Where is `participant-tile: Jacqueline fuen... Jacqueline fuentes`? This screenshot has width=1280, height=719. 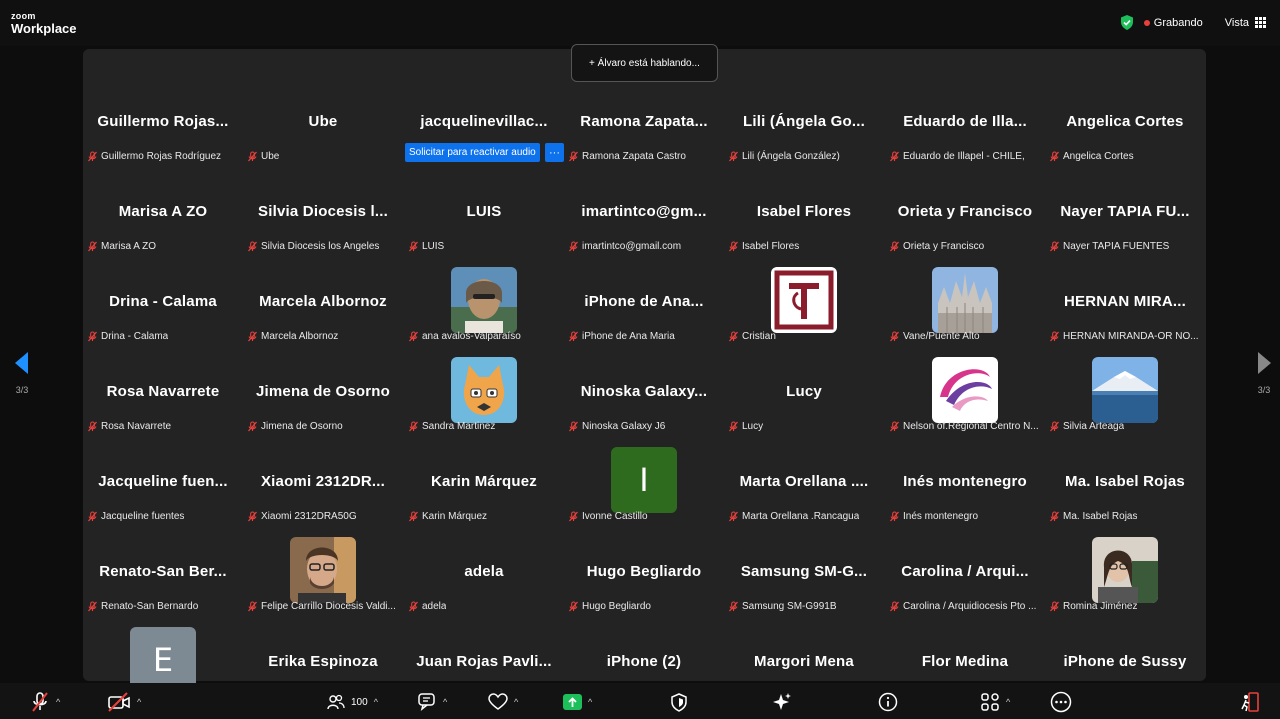 participant-tile: Jacqueline fuen... Jacqueline fuentes is located at coordinates (163, 480).